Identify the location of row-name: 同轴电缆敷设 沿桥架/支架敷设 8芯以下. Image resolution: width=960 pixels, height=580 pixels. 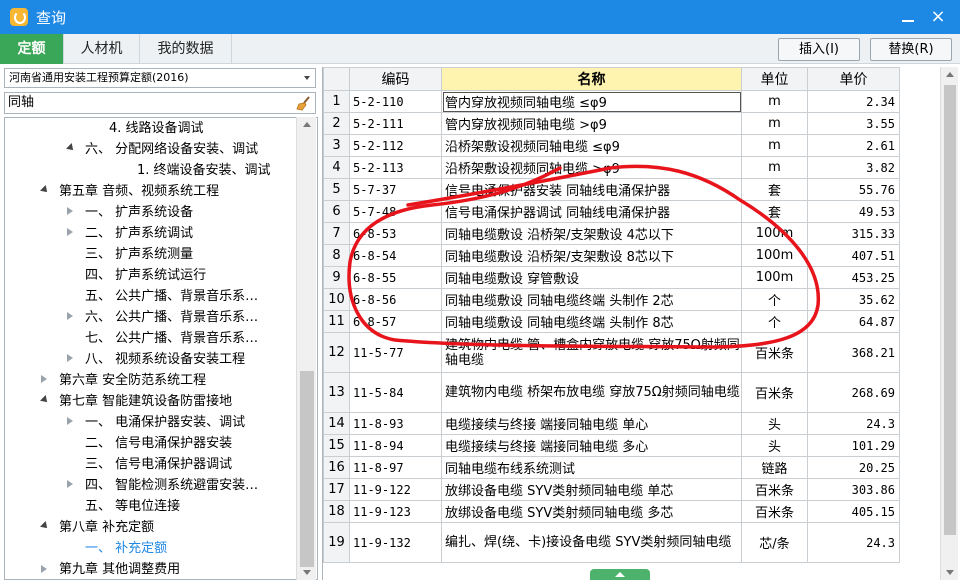
(591, 255).